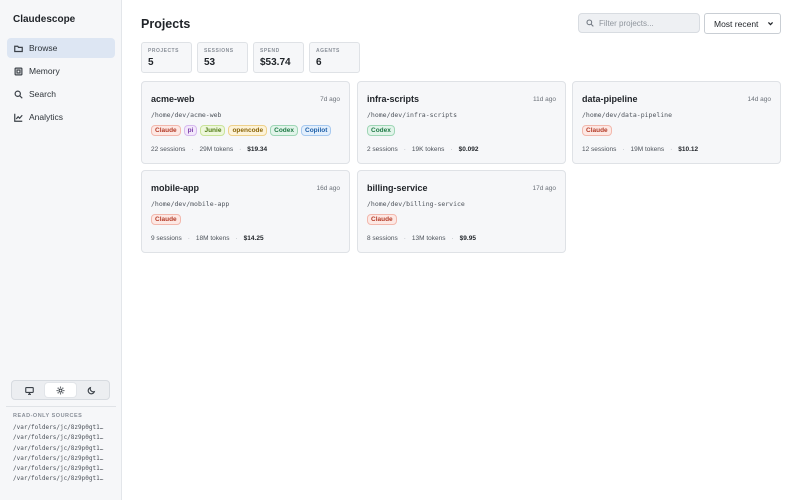 The width and height of the screenshot is (800, 500). I want to click on project-path: /home/dev/mobile-app, so click(190, 204).